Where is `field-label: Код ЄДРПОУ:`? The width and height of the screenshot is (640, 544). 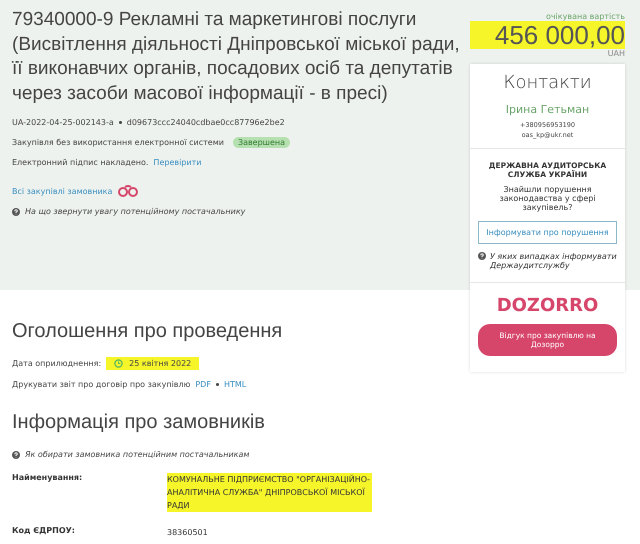 field-label: Код ЄДРПОУ: is located at coordinates (44, 531).